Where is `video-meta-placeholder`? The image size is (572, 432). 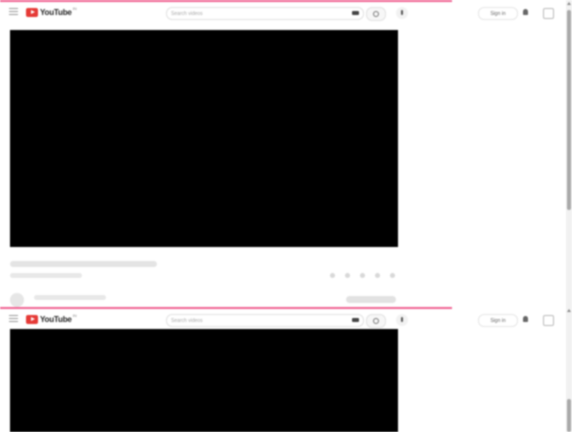 video-meta-placeholder is located at coordinates (46, 275).